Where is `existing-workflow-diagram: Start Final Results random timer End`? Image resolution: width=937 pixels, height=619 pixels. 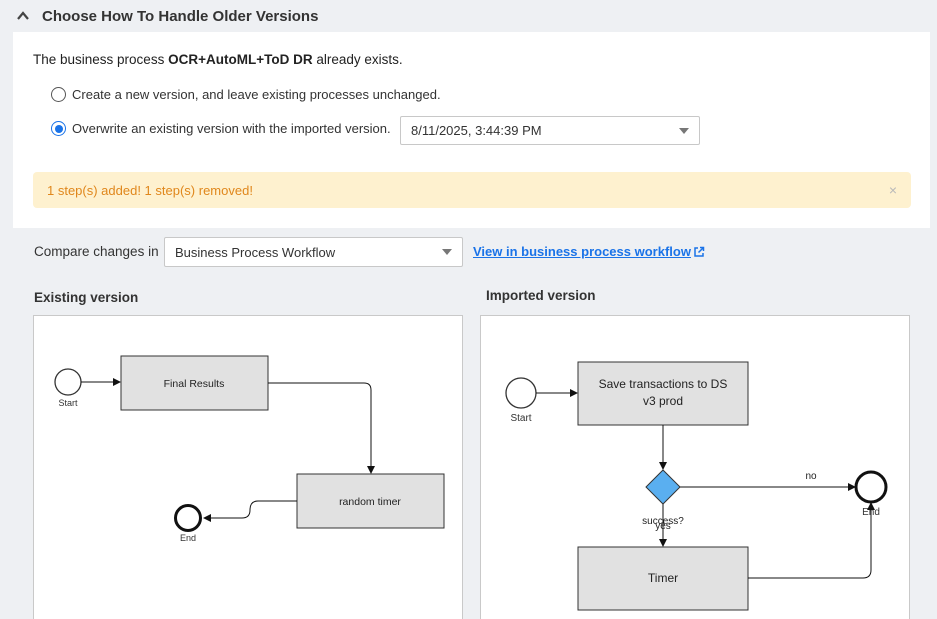 existing-workflow-diagram: Start Final Results random timer End is located at coordinates (249, 449).